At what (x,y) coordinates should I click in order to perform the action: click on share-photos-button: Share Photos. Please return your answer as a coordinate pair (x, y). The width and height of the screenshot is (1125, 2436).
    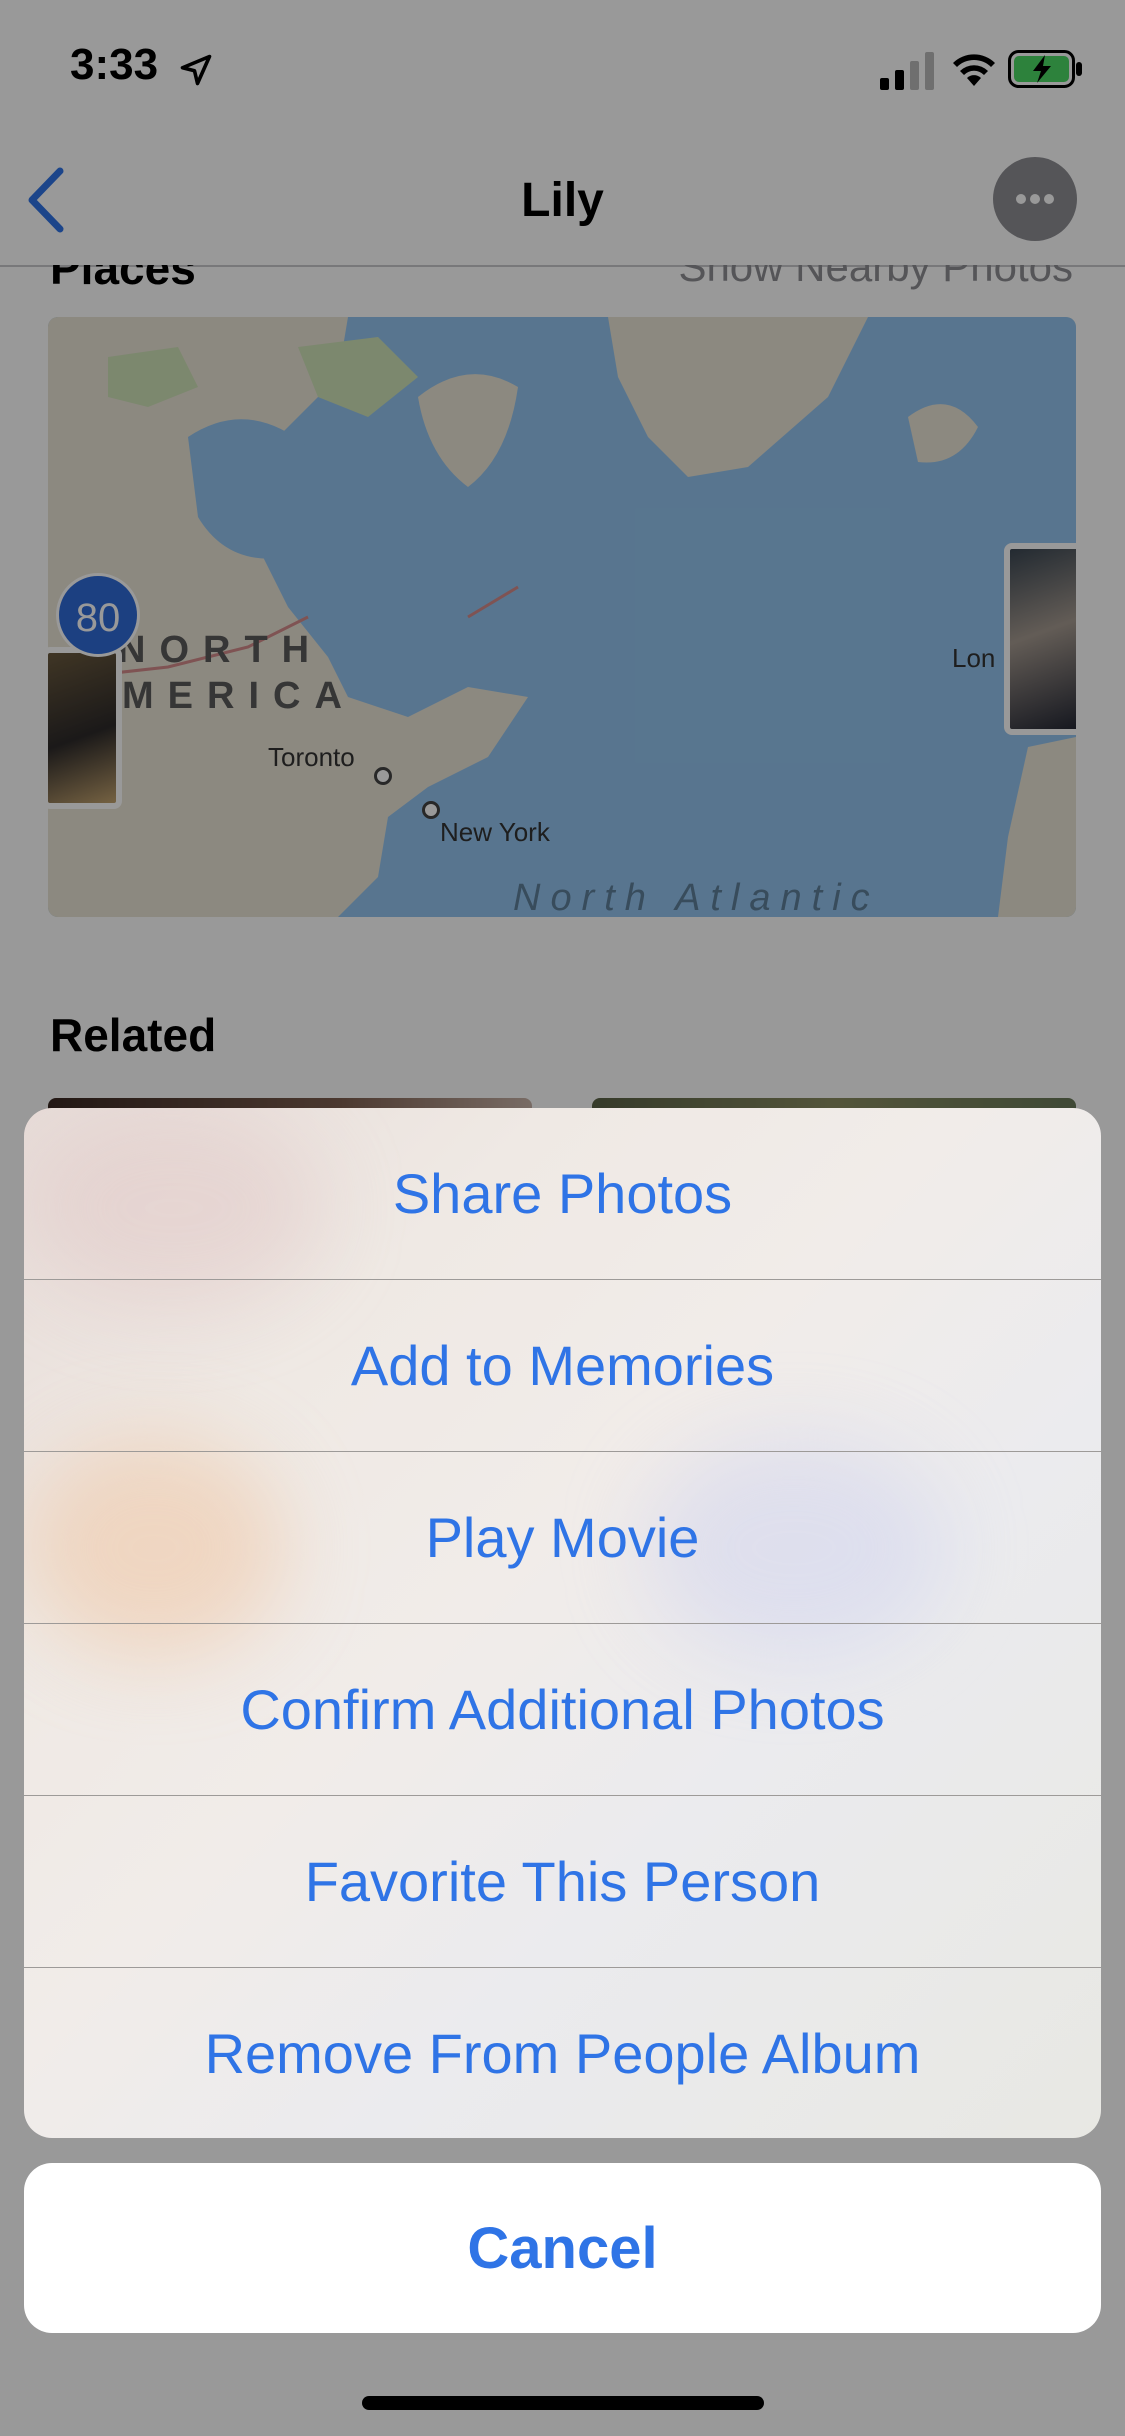
    Looking at the image, I should click on (562, 1194).